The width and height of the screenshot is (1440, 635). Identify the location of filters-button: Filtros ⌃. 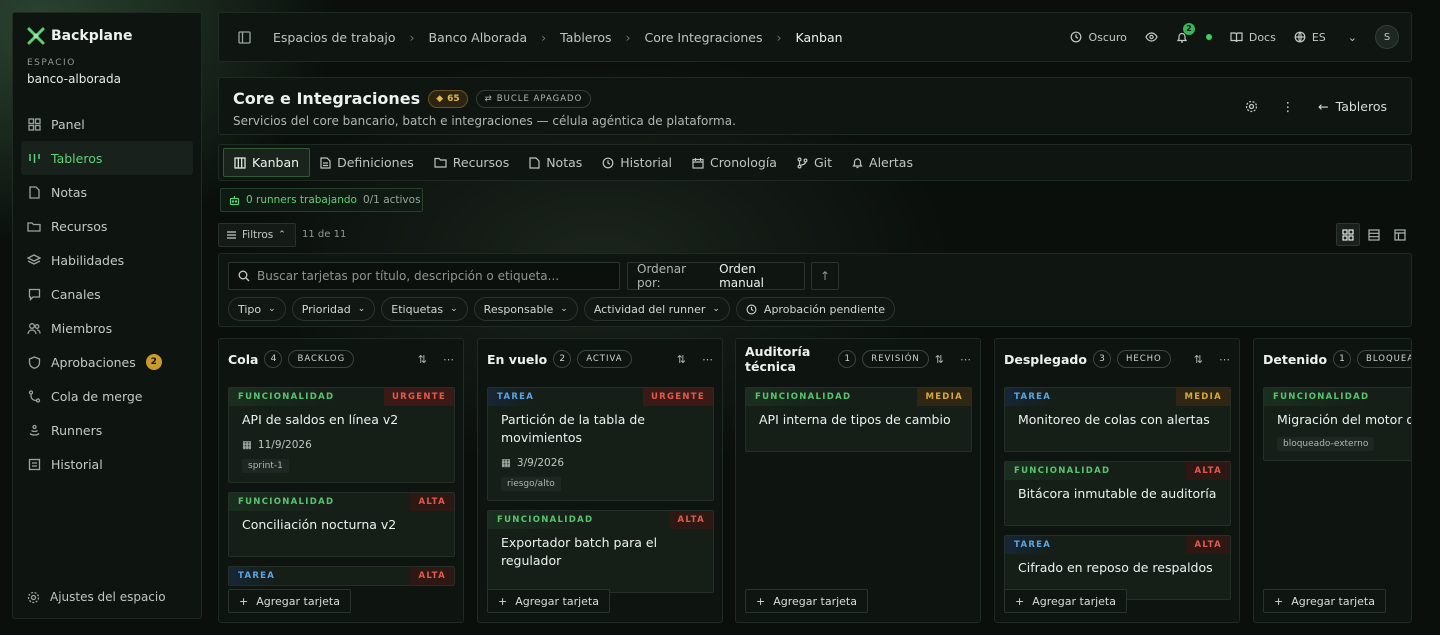
(257, 235).